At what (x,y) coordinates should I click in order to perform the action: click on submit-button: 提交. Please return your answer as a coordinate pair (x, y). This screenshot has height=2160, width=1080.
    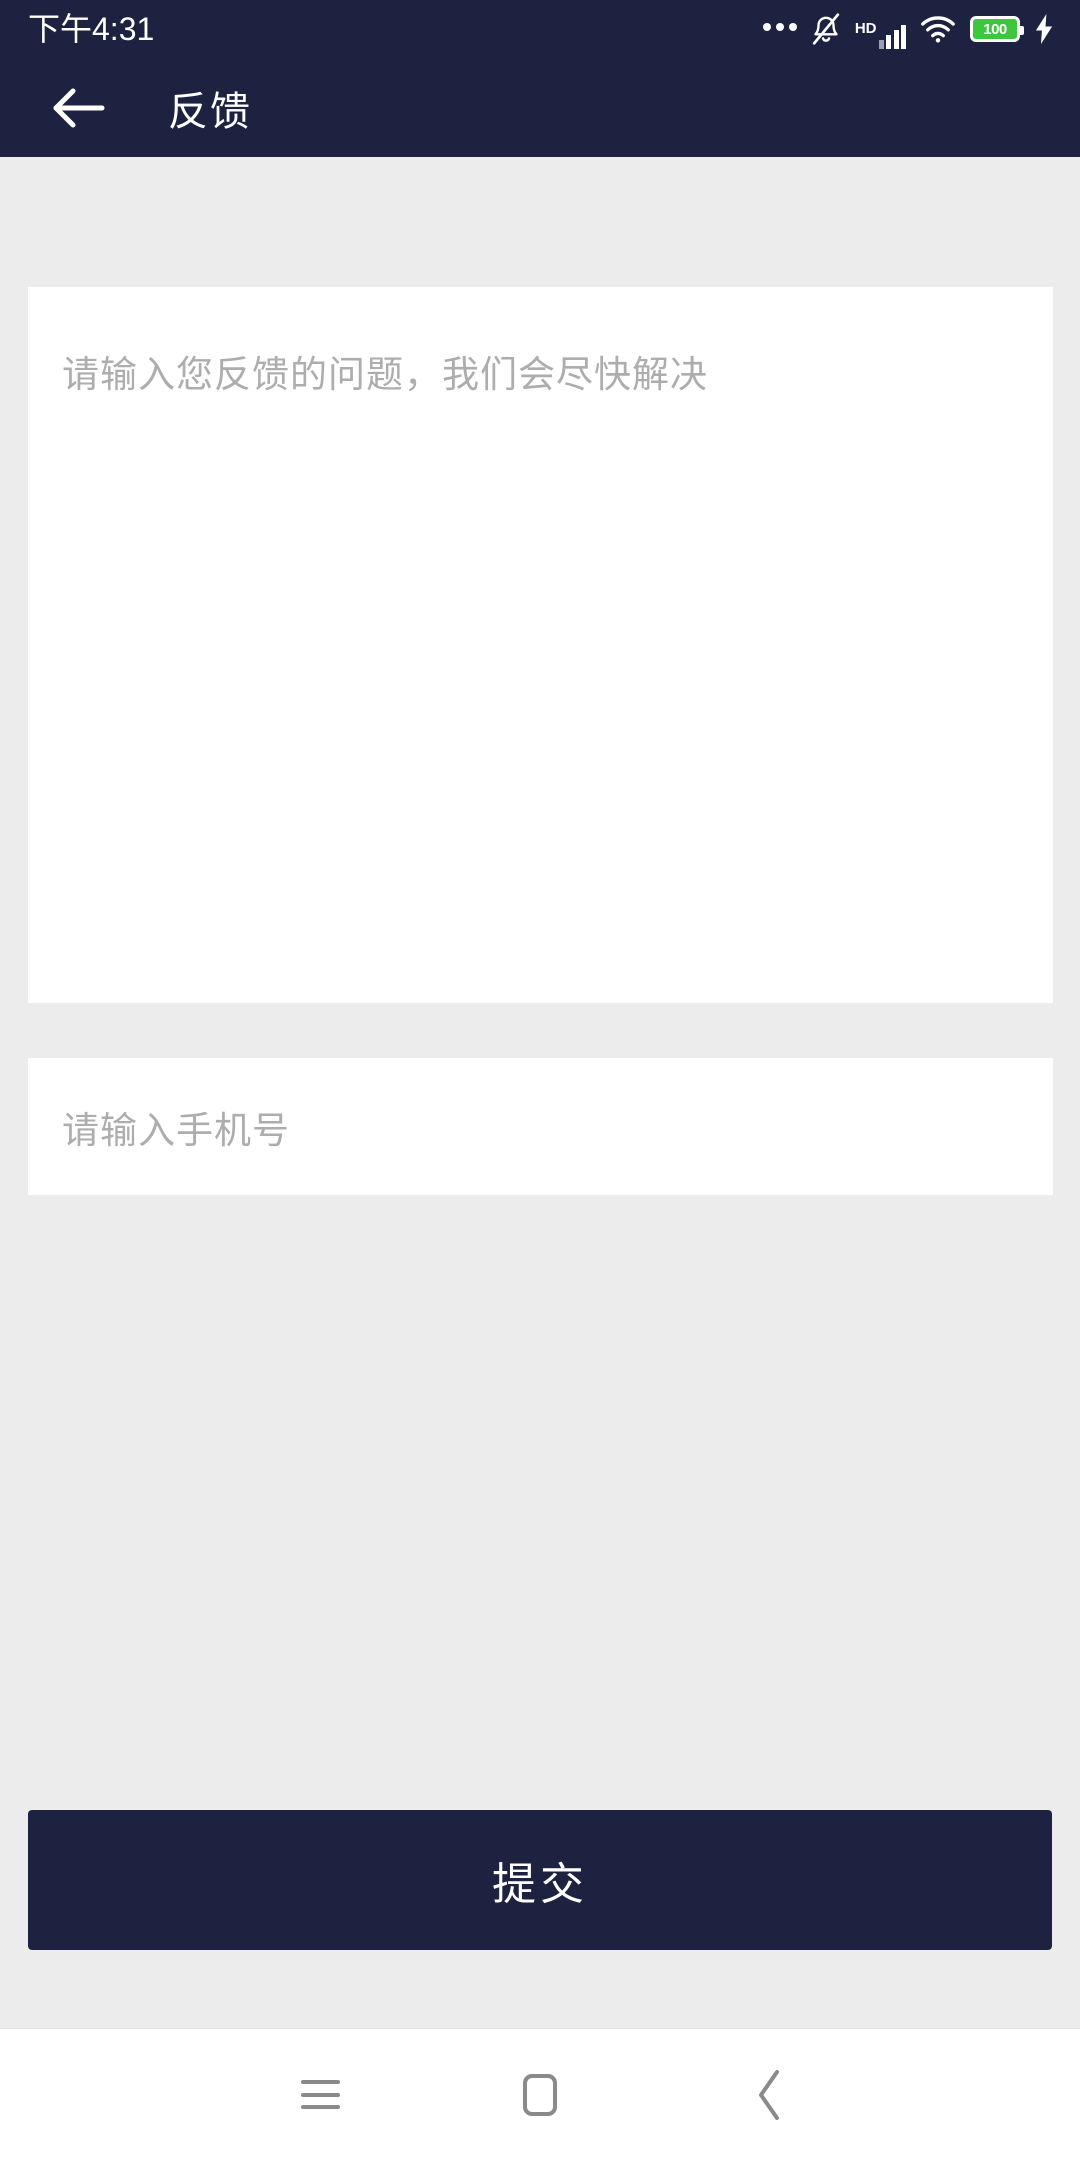
    Looking at the image, I should click on (540, 1880).